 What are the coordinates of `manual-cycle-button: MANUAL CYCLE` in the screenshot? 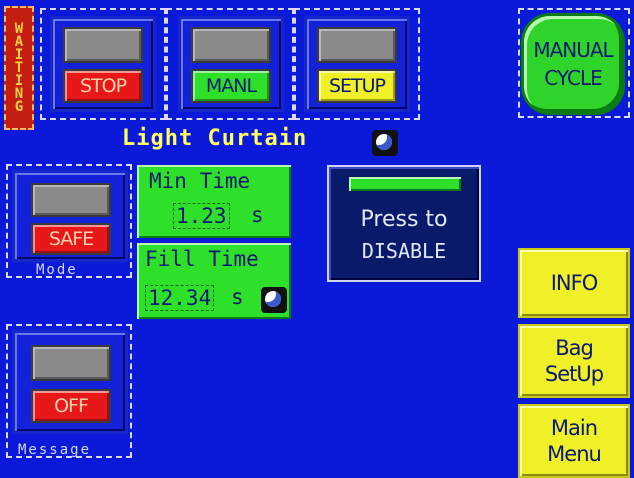 It's located at (573, 64).